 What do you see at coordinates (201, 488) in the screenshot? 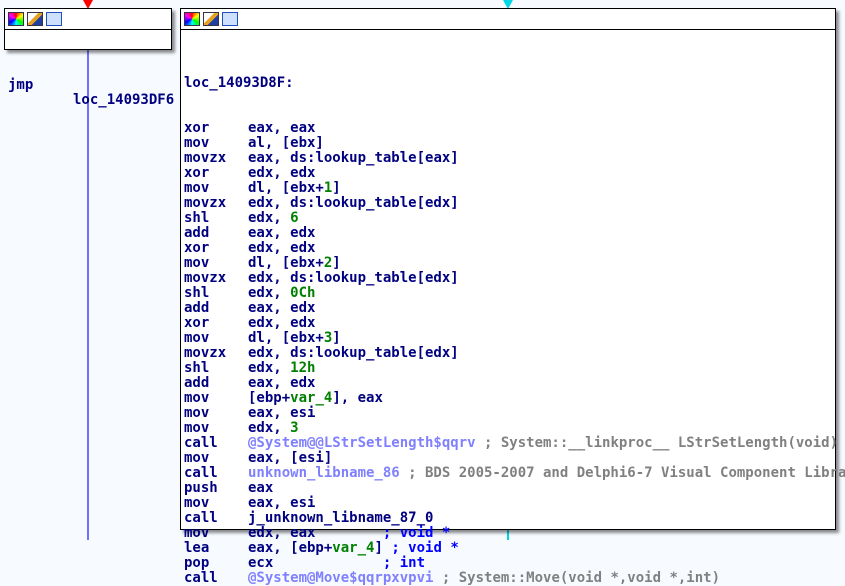
I see `mnemonic: push` at bounding box center [201, 488].